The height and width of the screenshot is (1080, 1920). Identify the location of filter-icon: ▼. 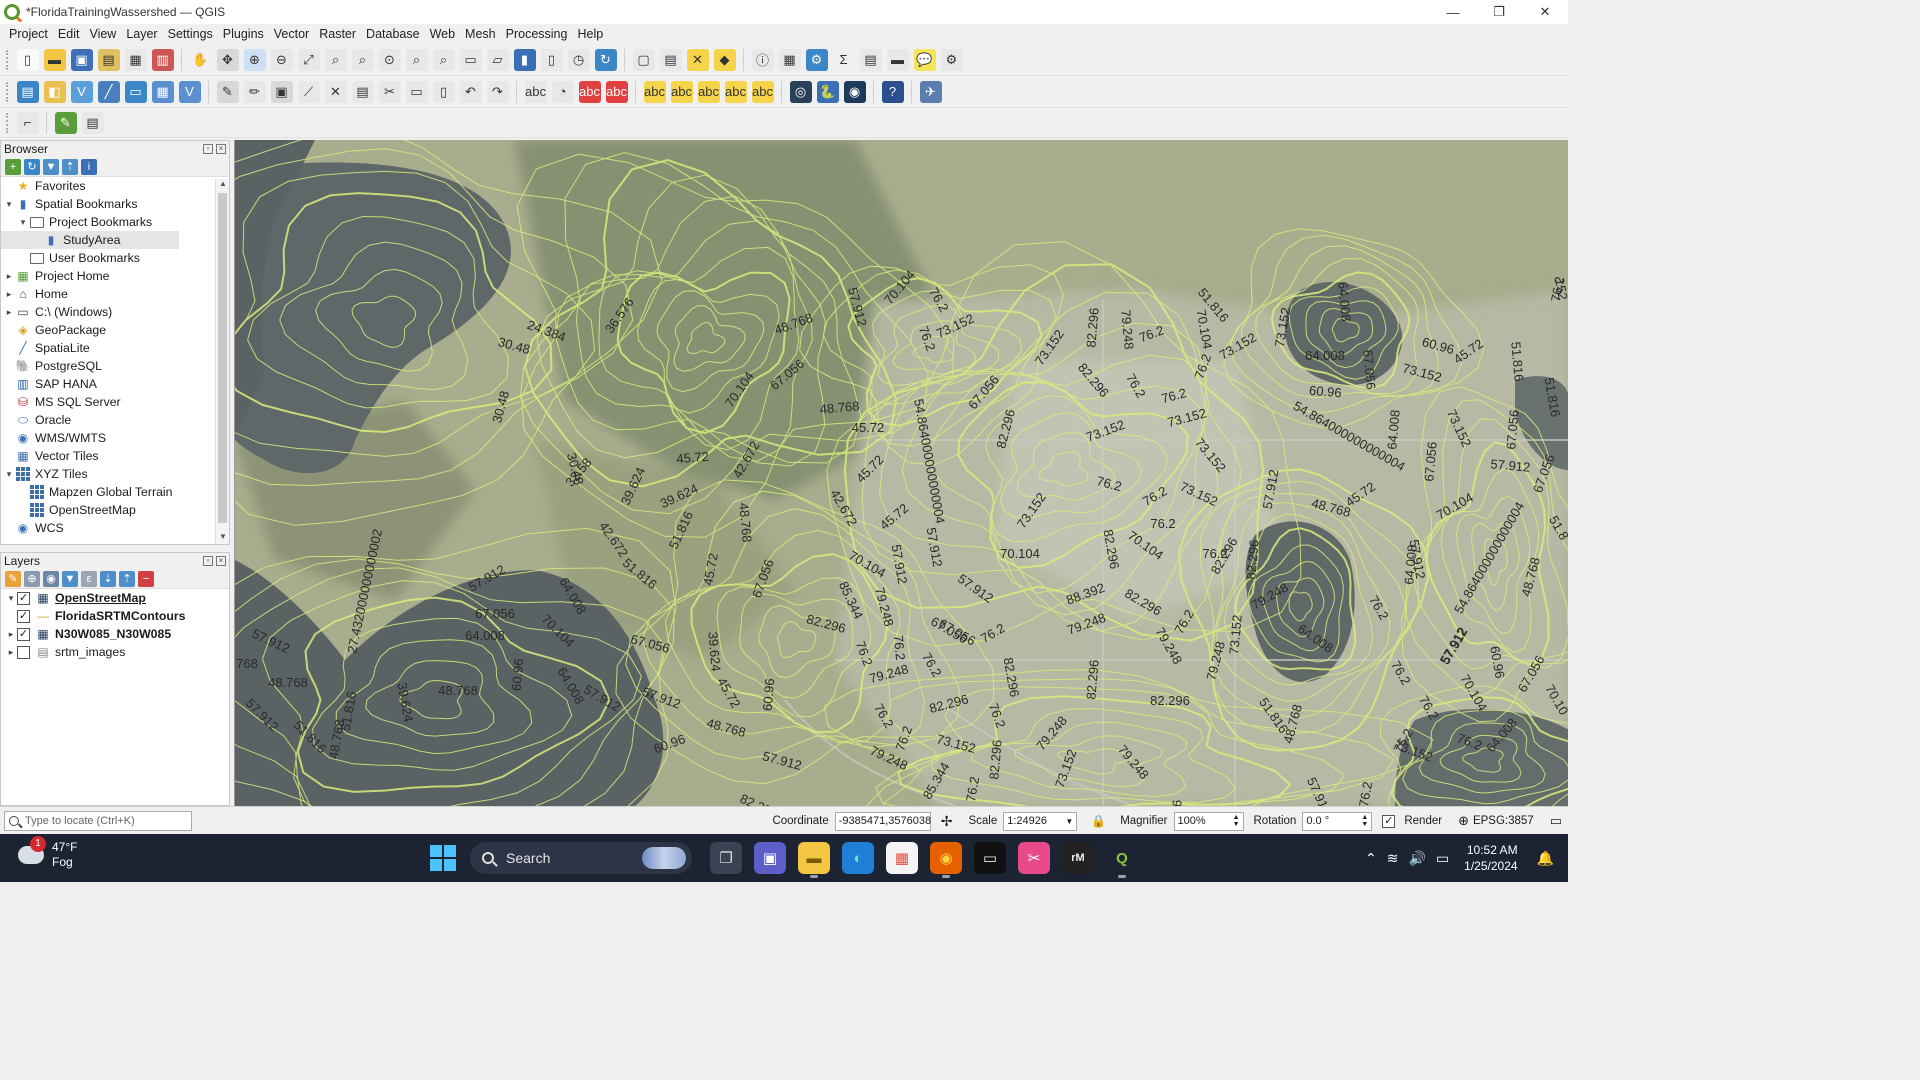
(51, 166).